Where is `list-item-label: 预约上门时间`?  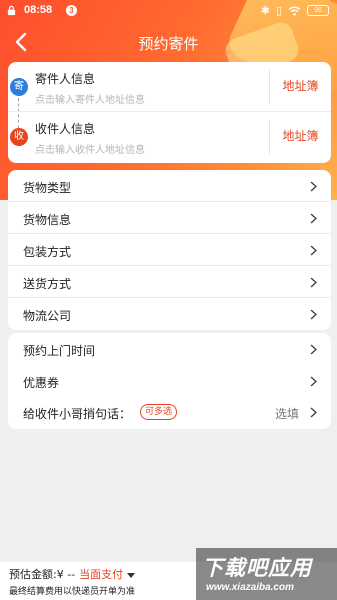
list-item-label: 预约上门时间 is located at coordinates (59, 351).